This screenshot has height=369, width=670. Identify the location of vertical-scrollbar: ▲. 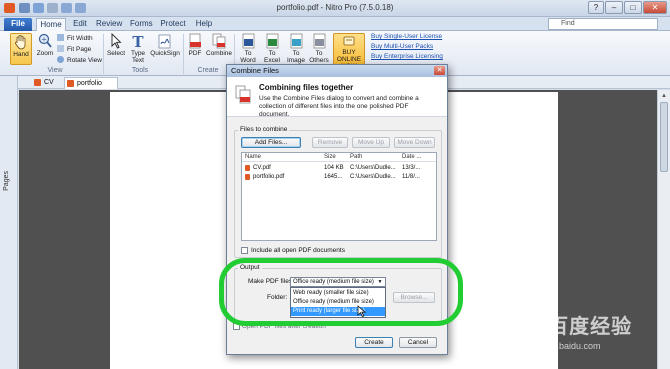
(663, 229).